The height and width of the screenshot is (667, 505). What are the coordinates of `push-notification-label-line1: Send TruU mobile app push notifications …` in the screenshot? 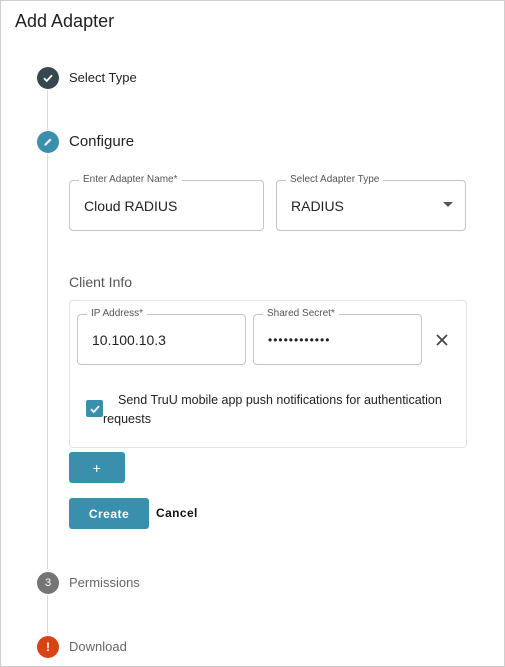 It's located at (280, 400).